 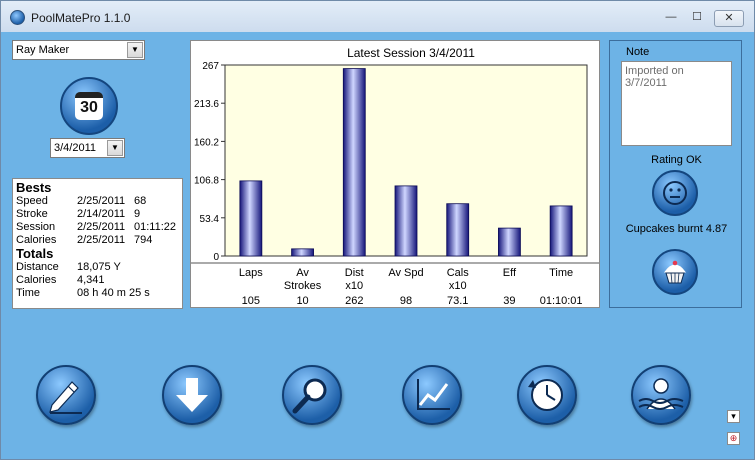 I want to click on totals-row: Calories 4,341, so click(x=97, y=280).